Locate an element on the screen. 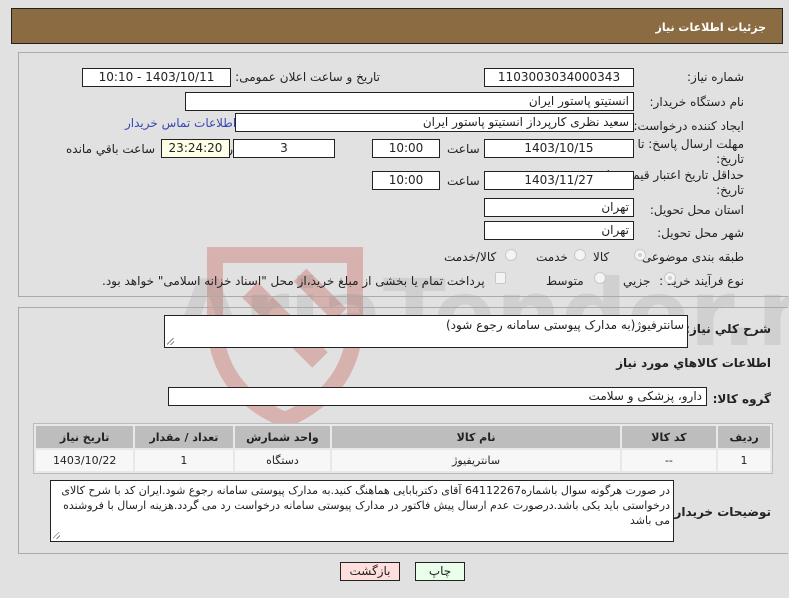 The image size is (789, 598). reply-time-label: ساعت is located at coordinates (463, 149).